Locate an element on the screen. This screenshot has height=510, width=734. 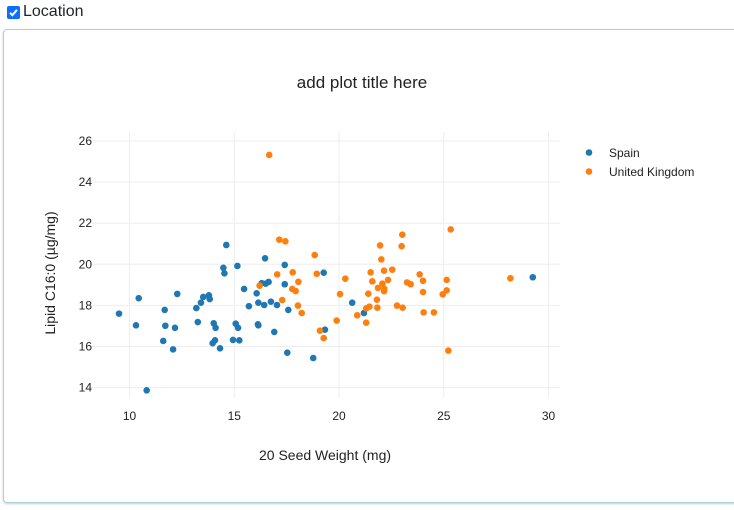
y-tick-label: 18 is located at coordinates (86, 305).